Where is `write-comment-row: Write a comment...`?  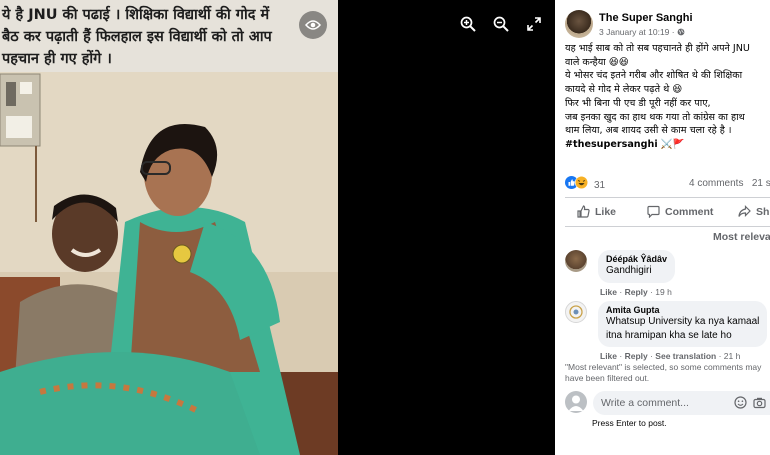
write-comment-row: Write a comment... is located at coordinates (667, 403).